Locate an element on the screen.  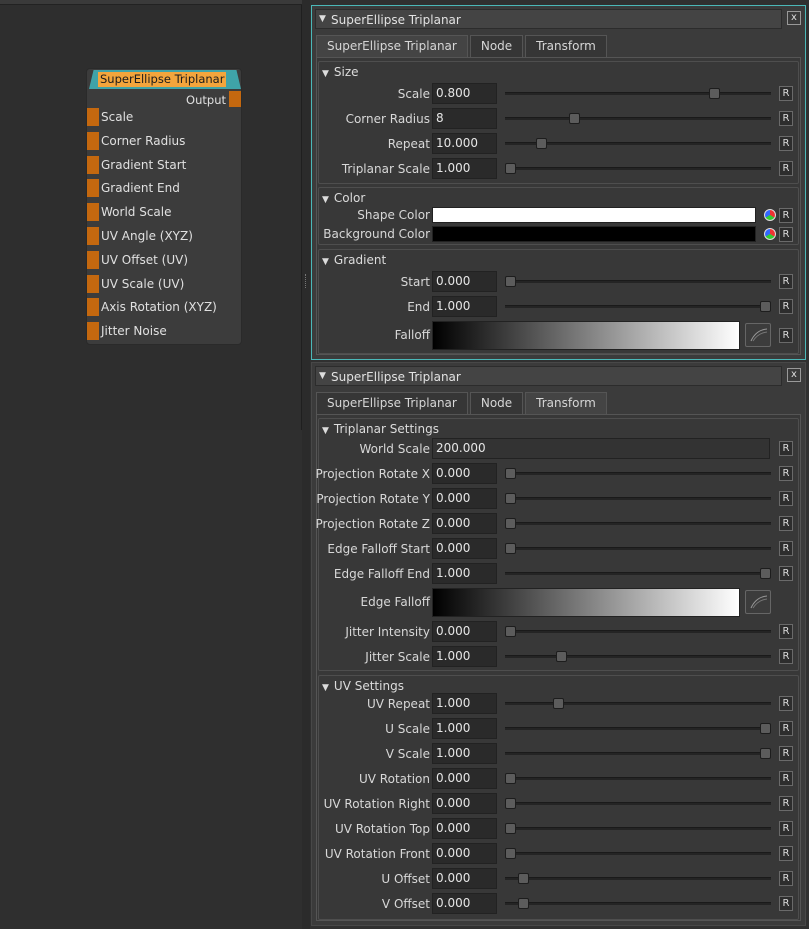
falloff-gradient is located at coordinates (586, 335).